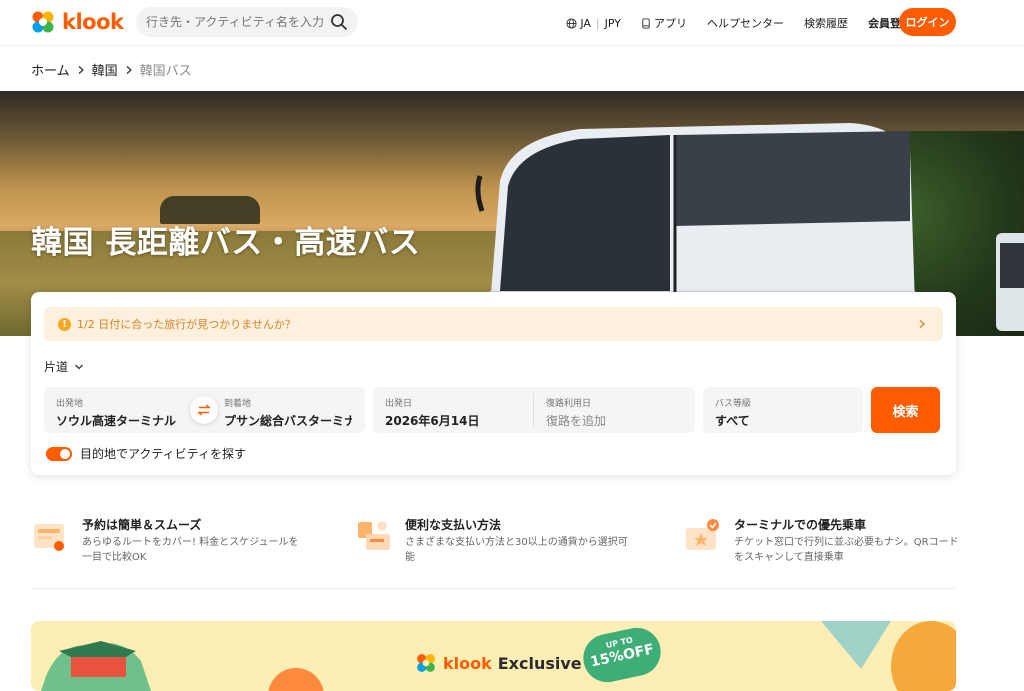  I want to click on notice-text: 1/2 日付に合った旅行が見つかりませんか？, so click(186, 324).